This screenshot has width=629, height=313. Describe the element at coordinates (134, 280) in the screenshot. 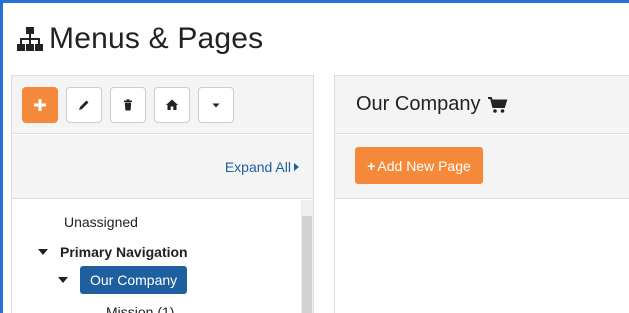

I see `tree-item-label-selected: Our Company` at that location.